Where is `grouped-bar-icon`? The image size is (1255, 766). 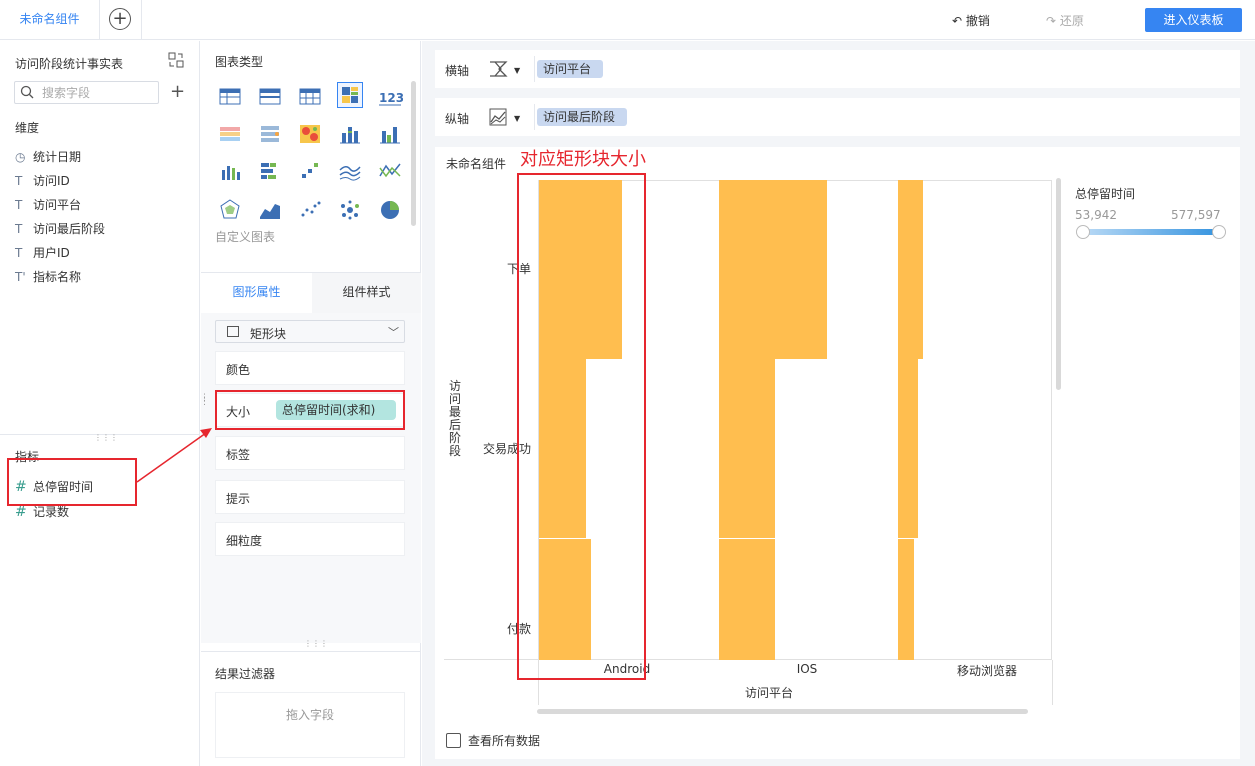
grouped-bar-icon is located at coordinates (390, 134).